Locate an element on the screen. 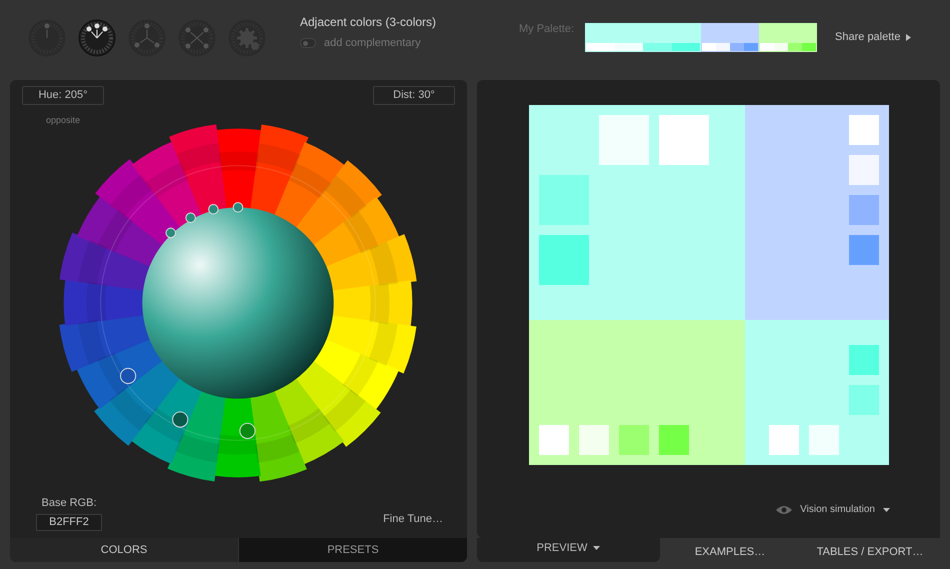  share-palette-button: Share palette is located at coordinates (873, 37).